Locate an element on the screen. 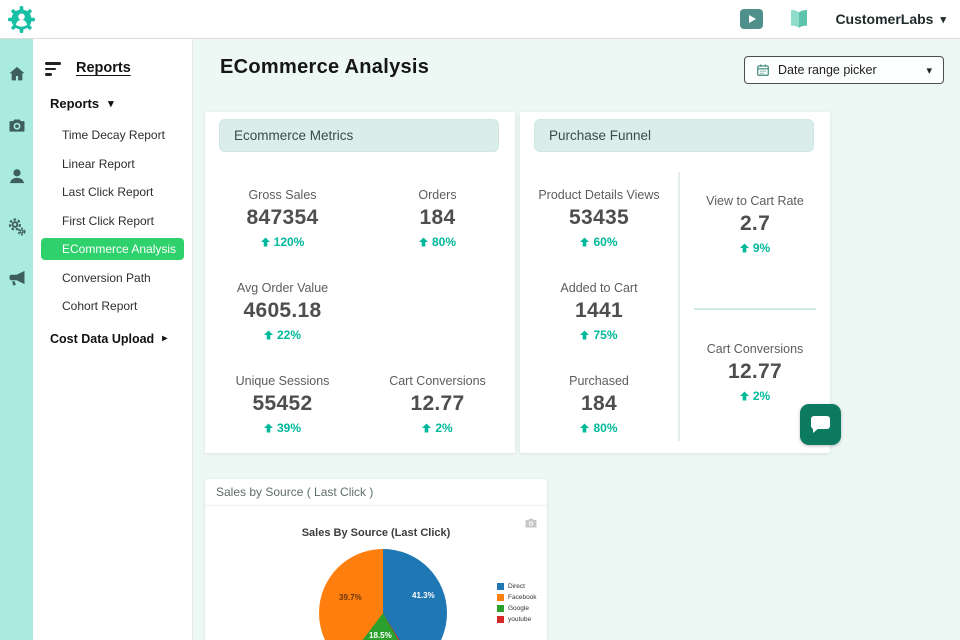 The height and width of the screenshot is (640, 960). date-range-picker: Date range picker ▾ is located at coordinates (844, 70).